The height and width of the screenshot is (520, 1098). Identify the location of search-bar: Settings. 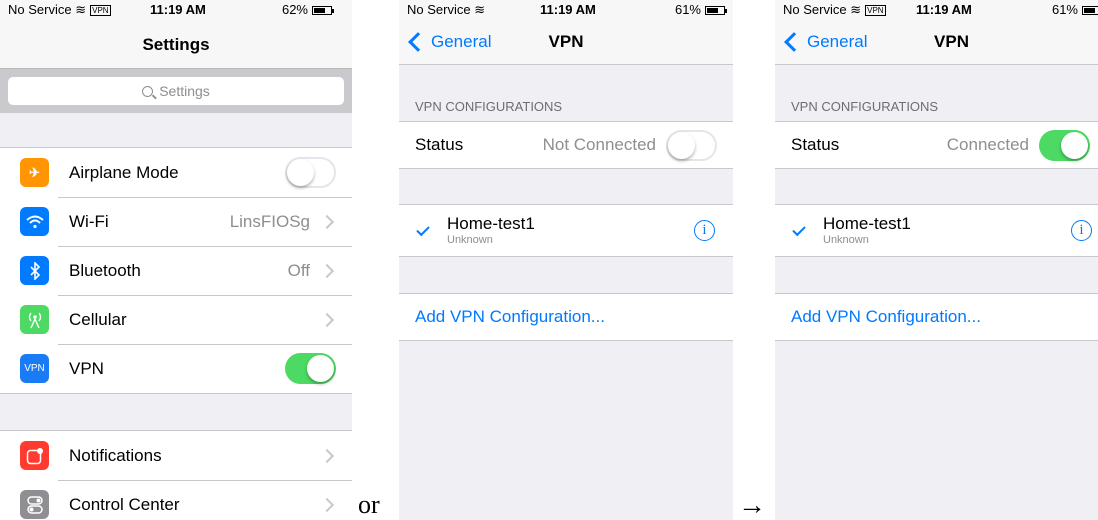
(176, 91).